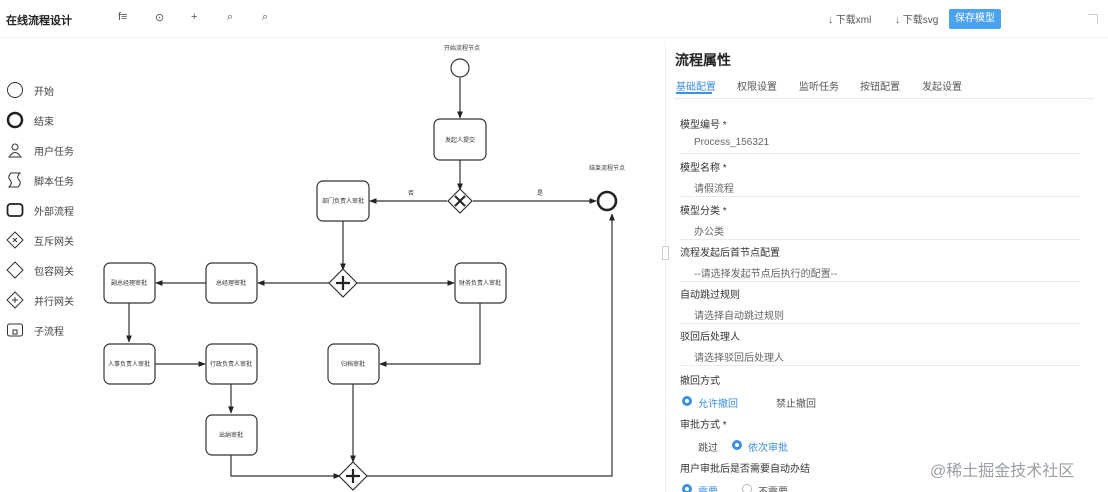 This screenshot has width=1108, height=492. I want to click on search-next-button: ⌕, so click(265, 17).